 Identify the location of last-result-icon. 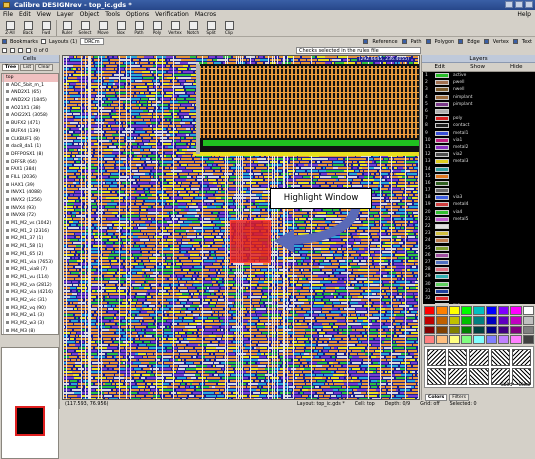
(28, 50).